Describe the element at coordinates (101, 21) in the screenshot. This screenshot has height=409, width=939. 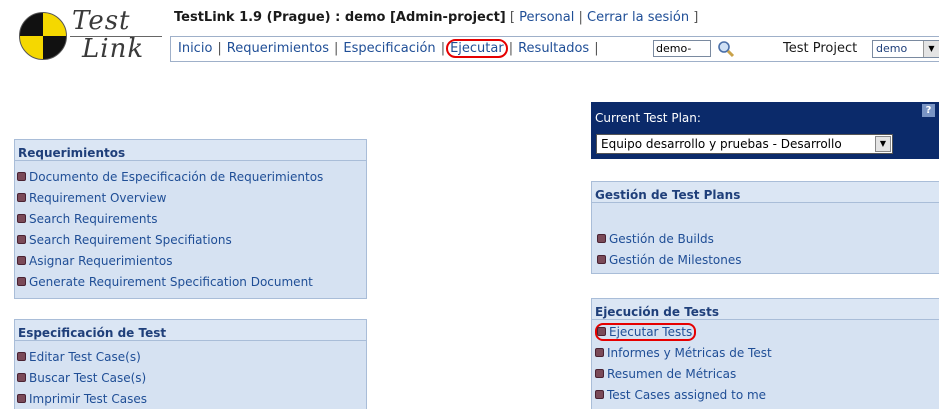
I see `logo-text-top: Test` at that location.